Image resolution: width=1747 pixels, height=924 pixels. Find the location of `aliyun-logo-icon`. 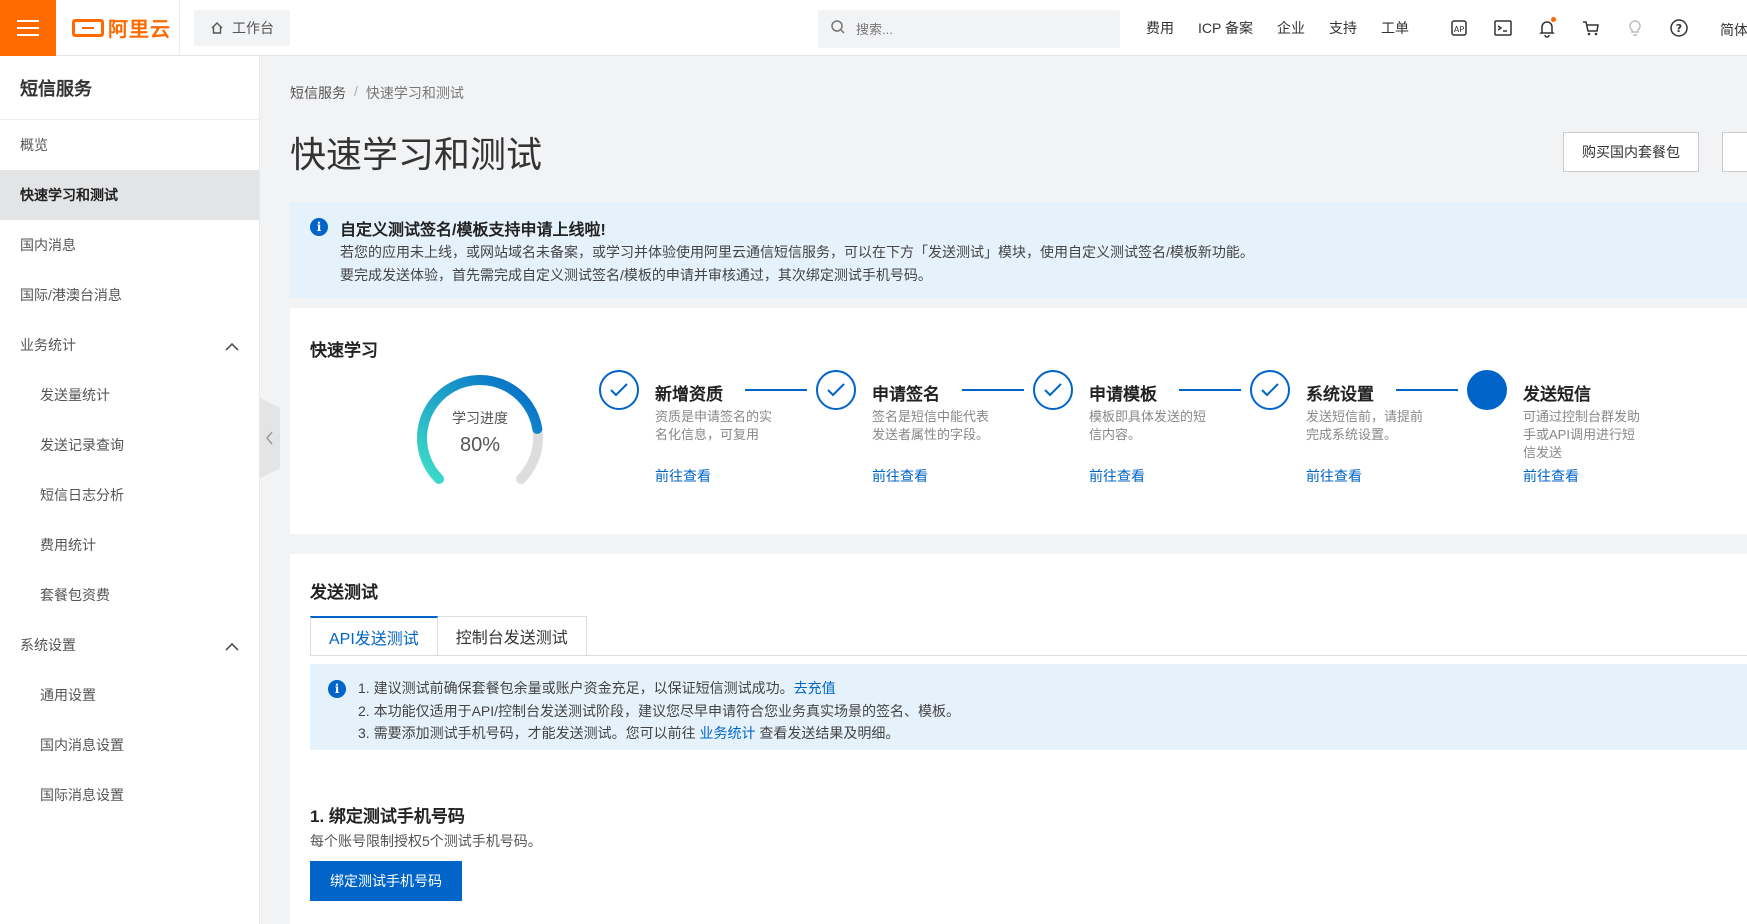

aliyun-logo-icon is located at coordinates (88, 27).